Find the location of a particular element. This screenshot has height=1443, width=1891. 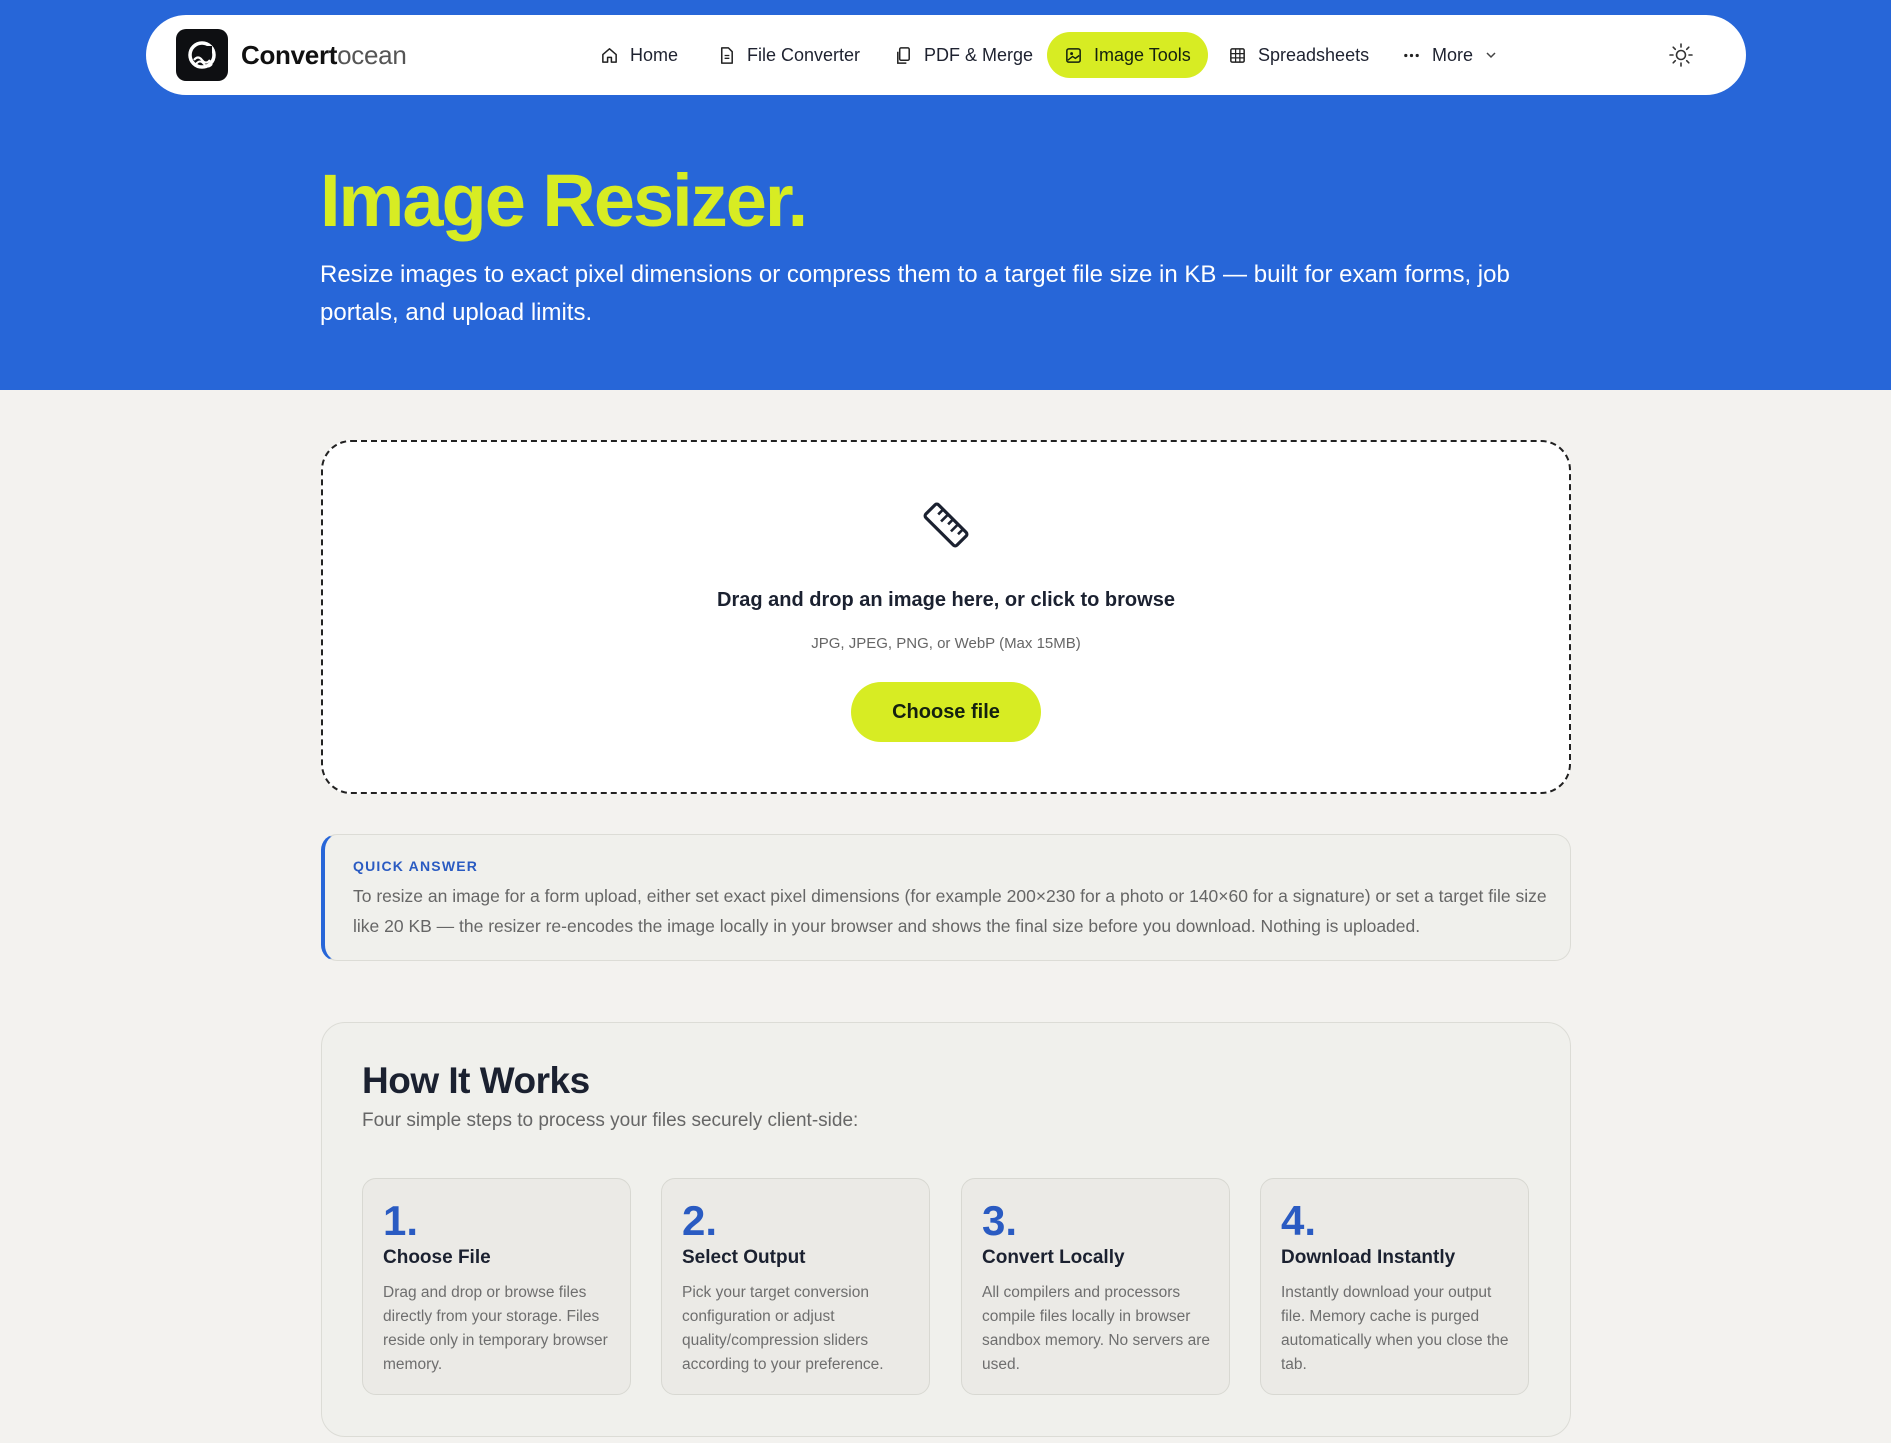

step-title: Choose File is located at coordinates (437, 1257).